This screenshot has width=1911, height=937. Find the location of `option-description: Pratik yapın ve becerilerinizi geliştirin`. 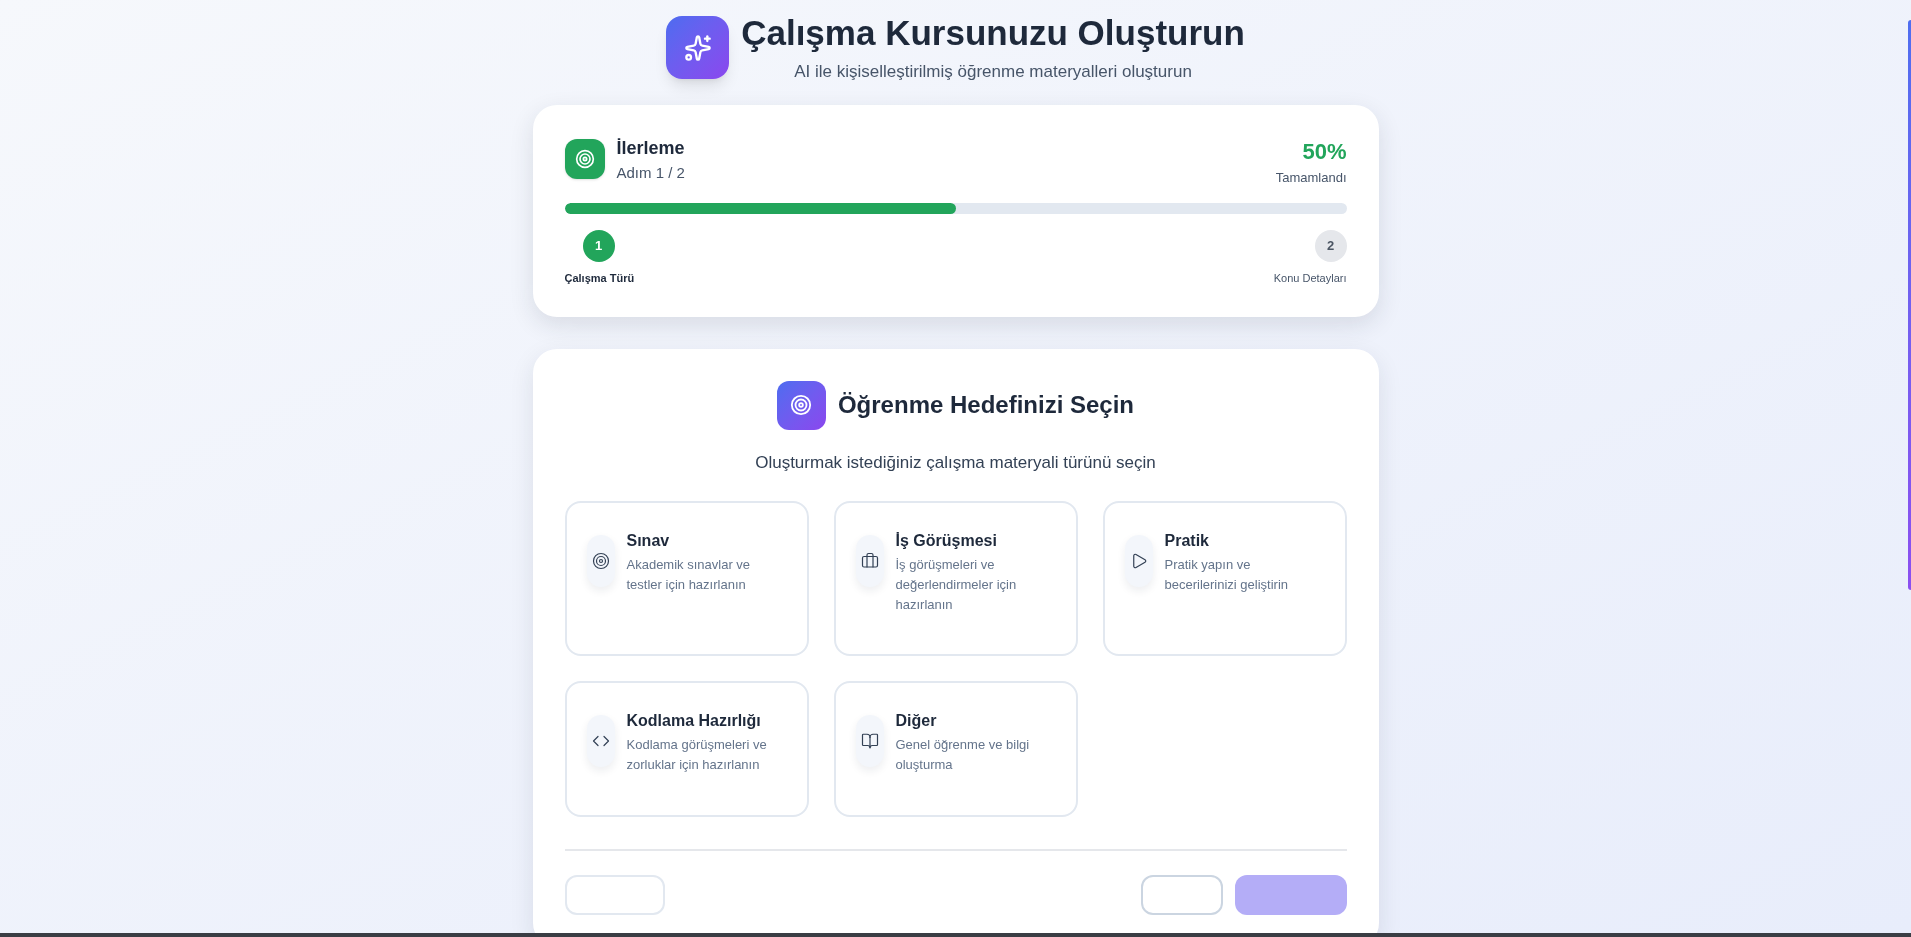

option-description: Pratik yapın ve becerilerinizi geliştirin is located at coordinates (1227, 575).